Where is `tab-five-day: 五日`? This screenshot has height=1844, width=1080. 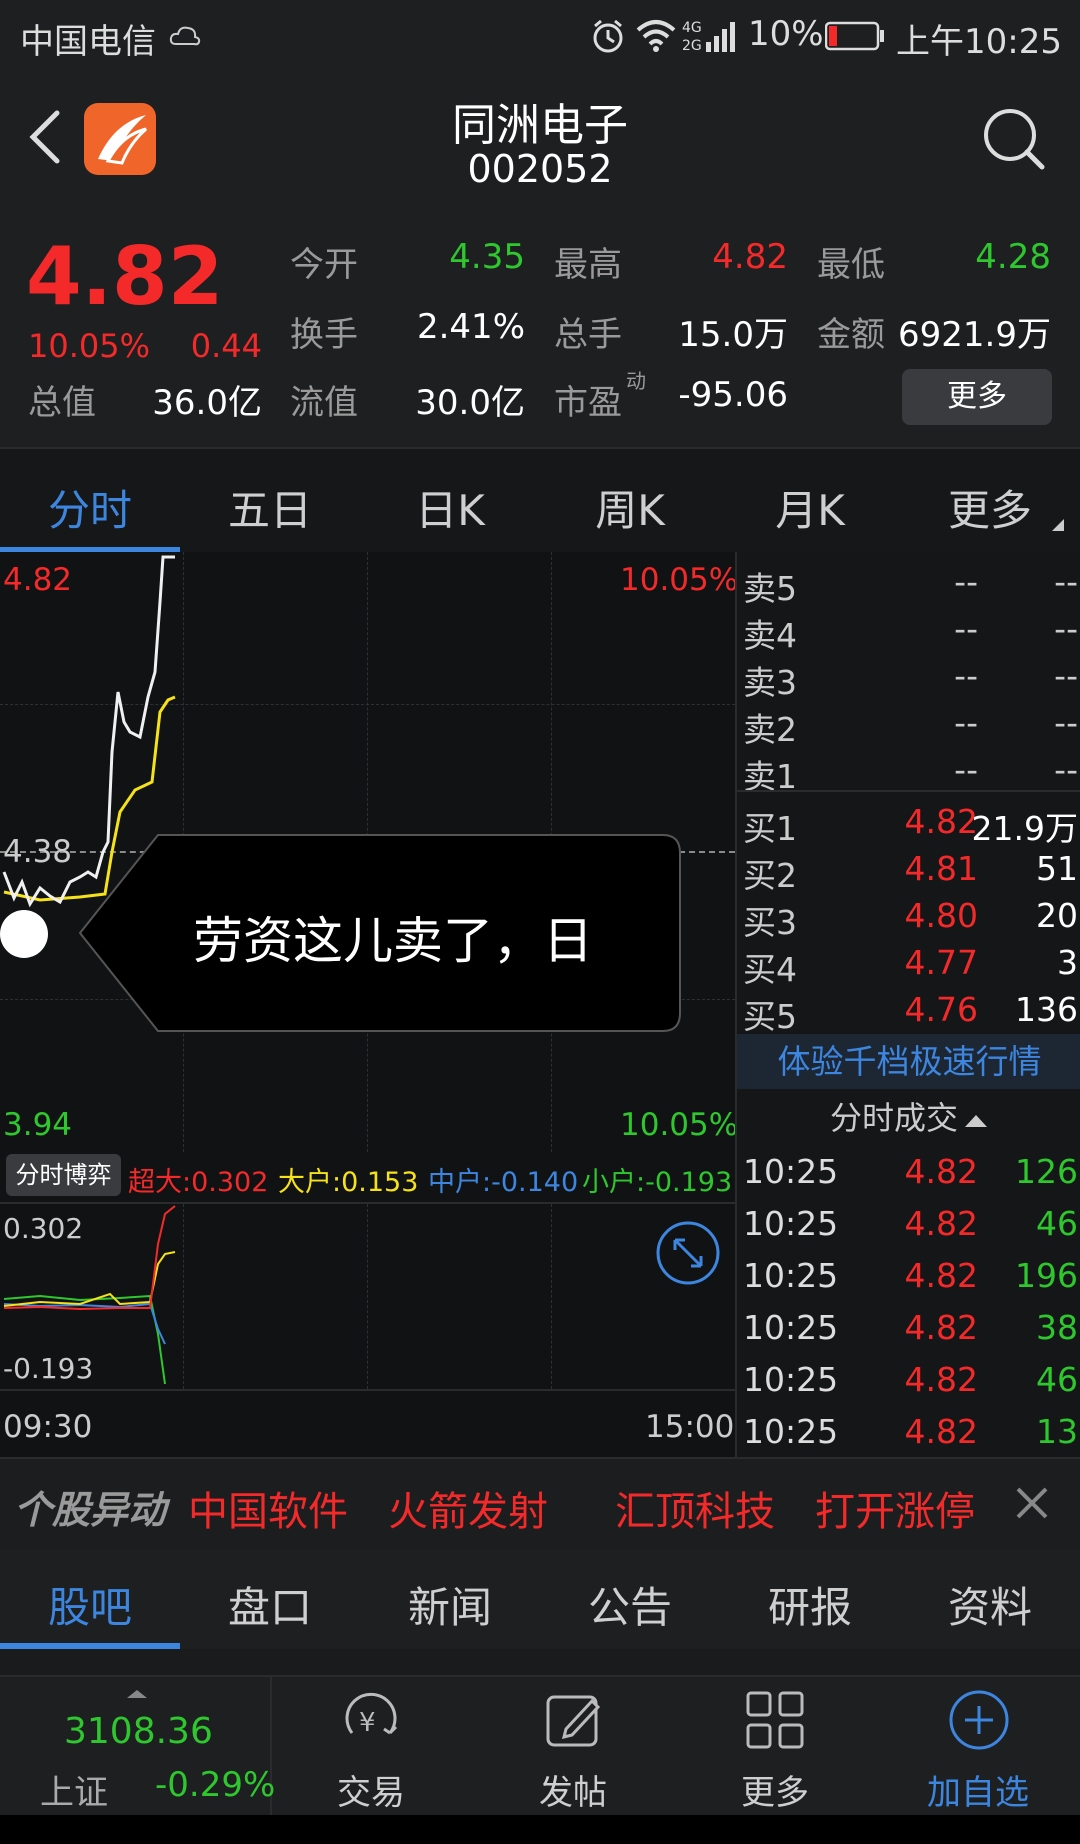 tab-five-day: 五日 is located at coordinates (270, 507).